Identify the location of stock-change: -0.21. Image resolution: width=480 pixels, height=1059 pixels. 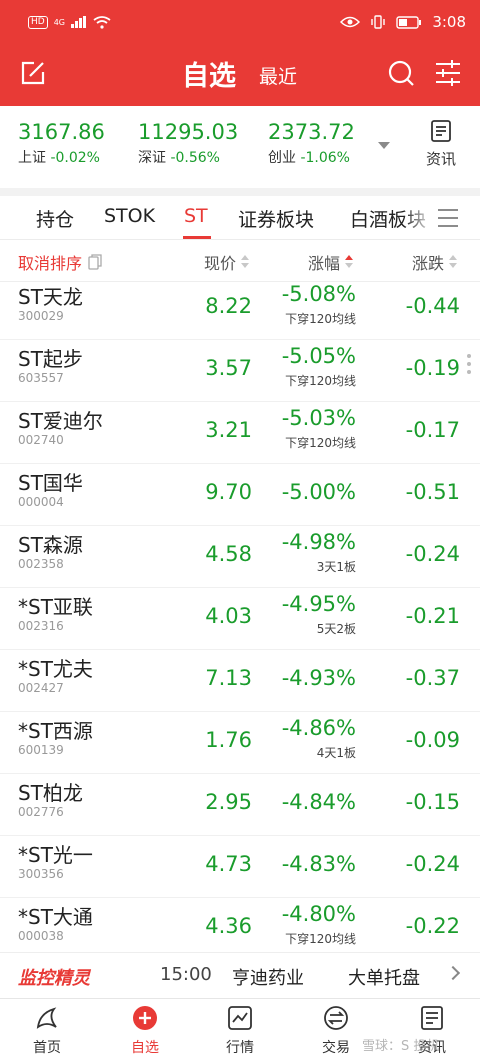
(432, 616).